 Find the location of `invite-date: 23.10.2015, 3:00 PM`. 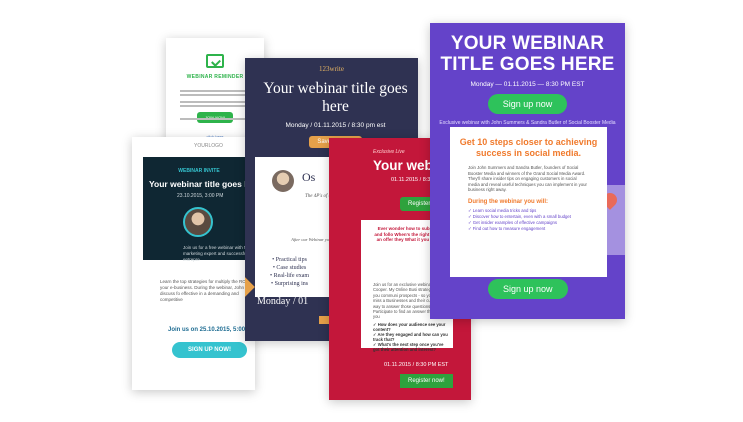

invite-date: 23.10.2015, 3:00 PM is located at coordinates (200, 196).